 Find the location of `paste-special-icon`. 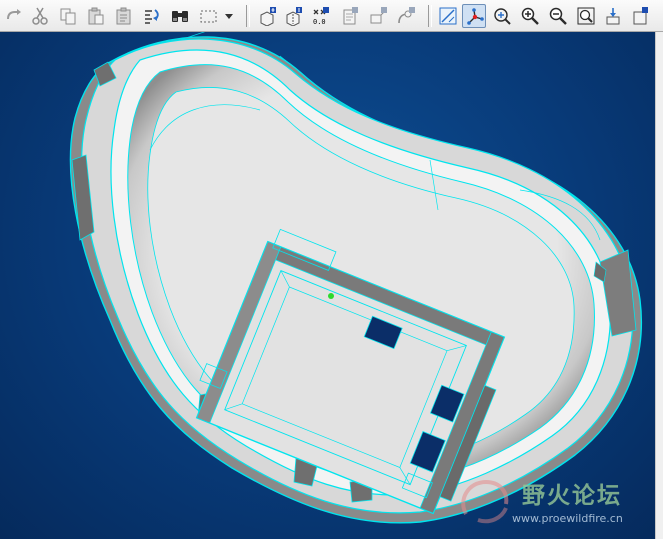

paste-special-icon is located at coordinates (123, 16).